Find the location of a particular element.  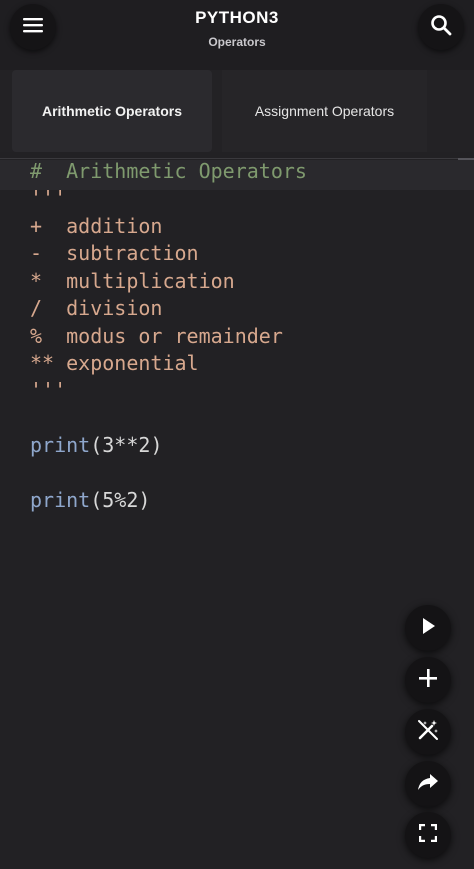

run-button is located at coordinates (428, 628).